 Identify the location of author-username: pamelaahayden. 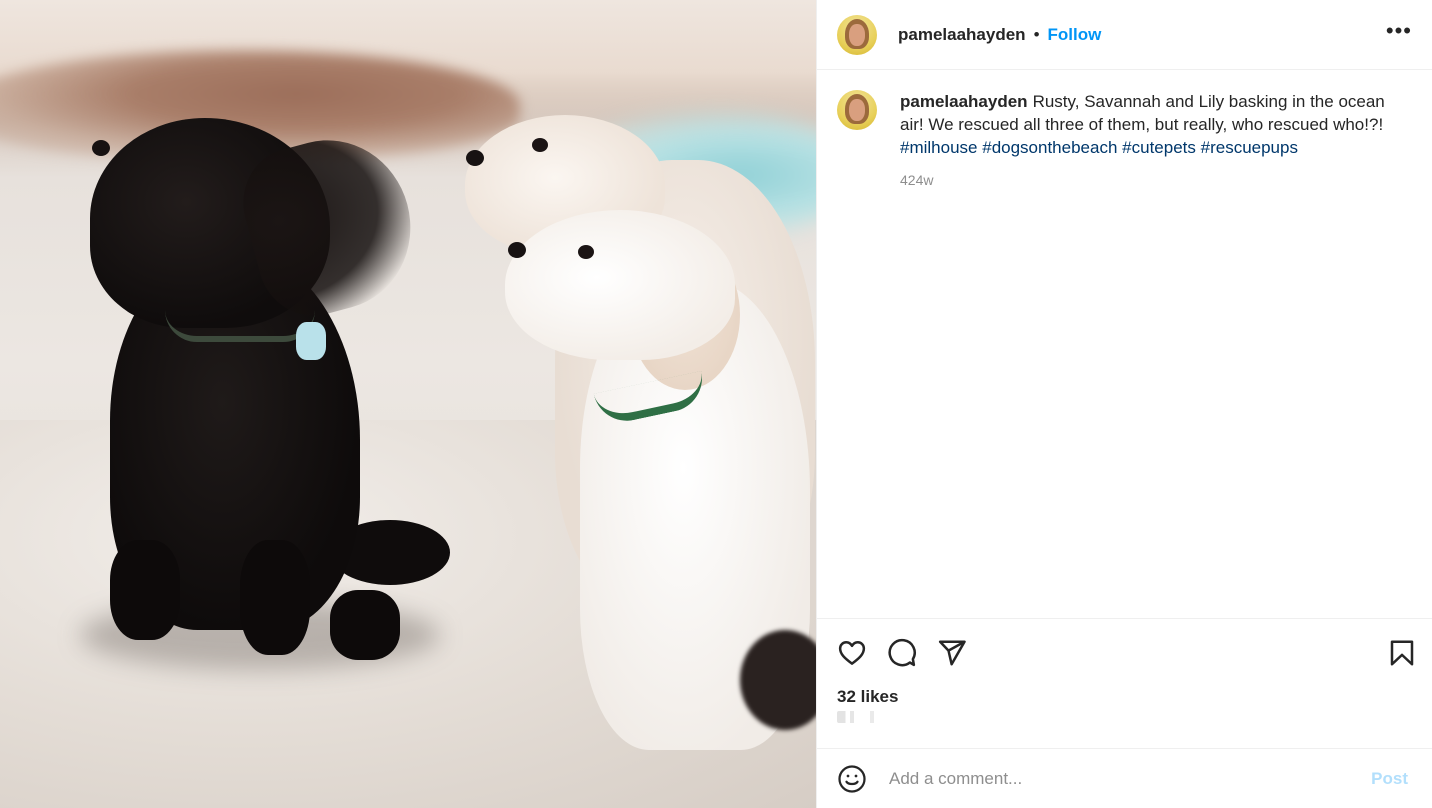
(962, 35).